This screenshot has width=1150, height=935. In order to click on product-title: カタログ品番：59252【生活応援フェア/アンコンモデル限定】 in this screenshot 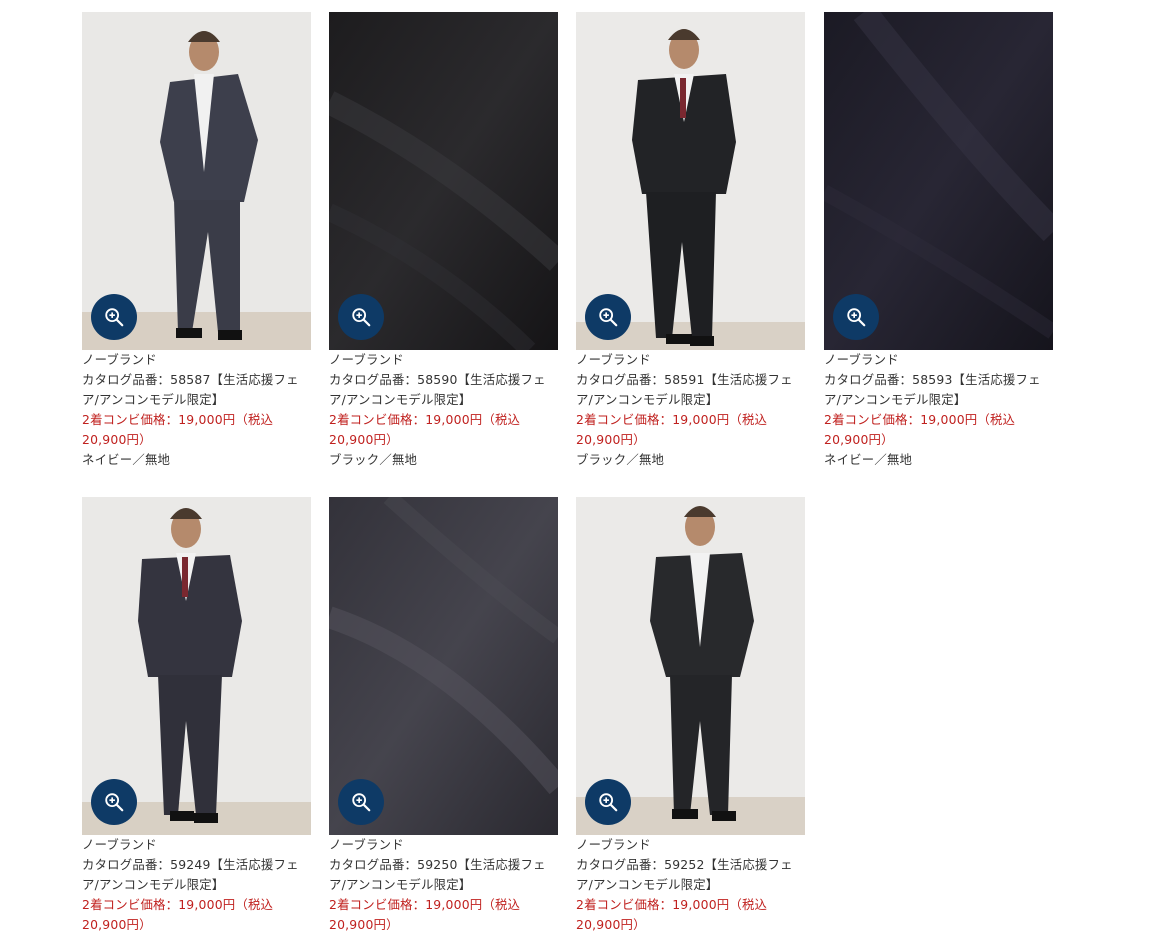, I will do `click(690, 875)`.